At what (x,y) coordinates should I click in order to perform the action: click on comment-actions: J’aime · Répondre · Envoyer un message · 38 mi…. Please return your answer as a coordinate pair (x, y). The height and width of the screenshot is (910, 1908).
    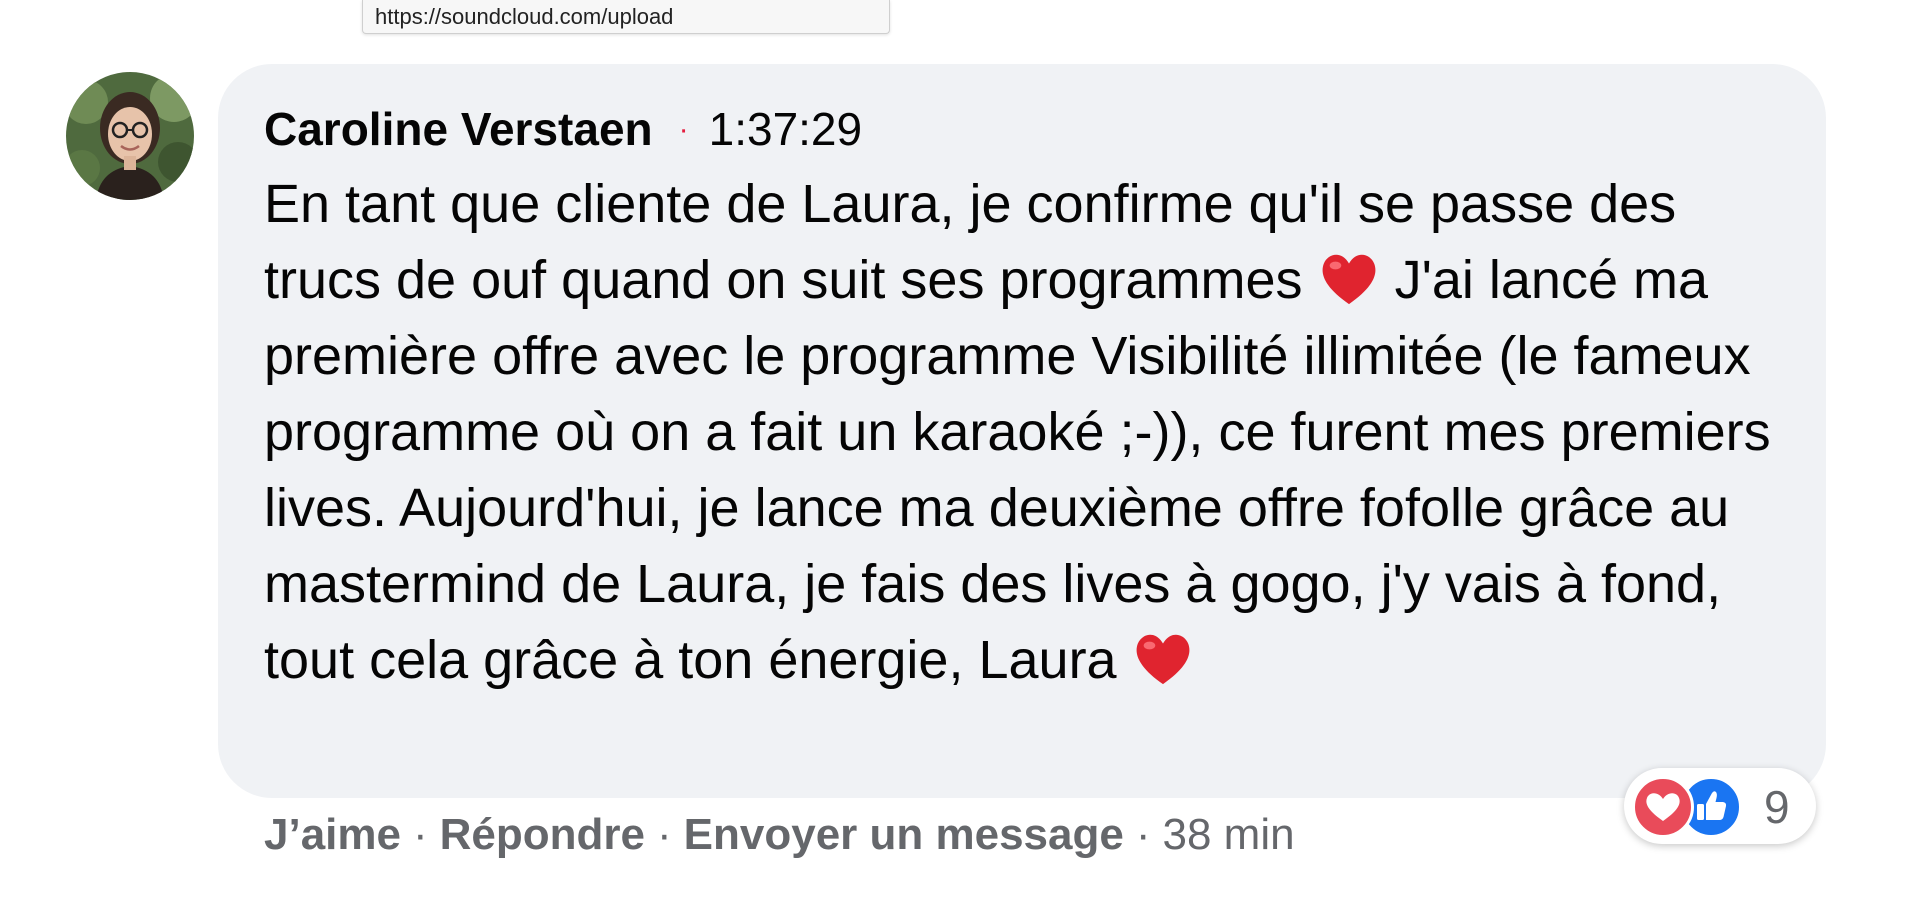
    Looking at the image, I should click on (779, 835).